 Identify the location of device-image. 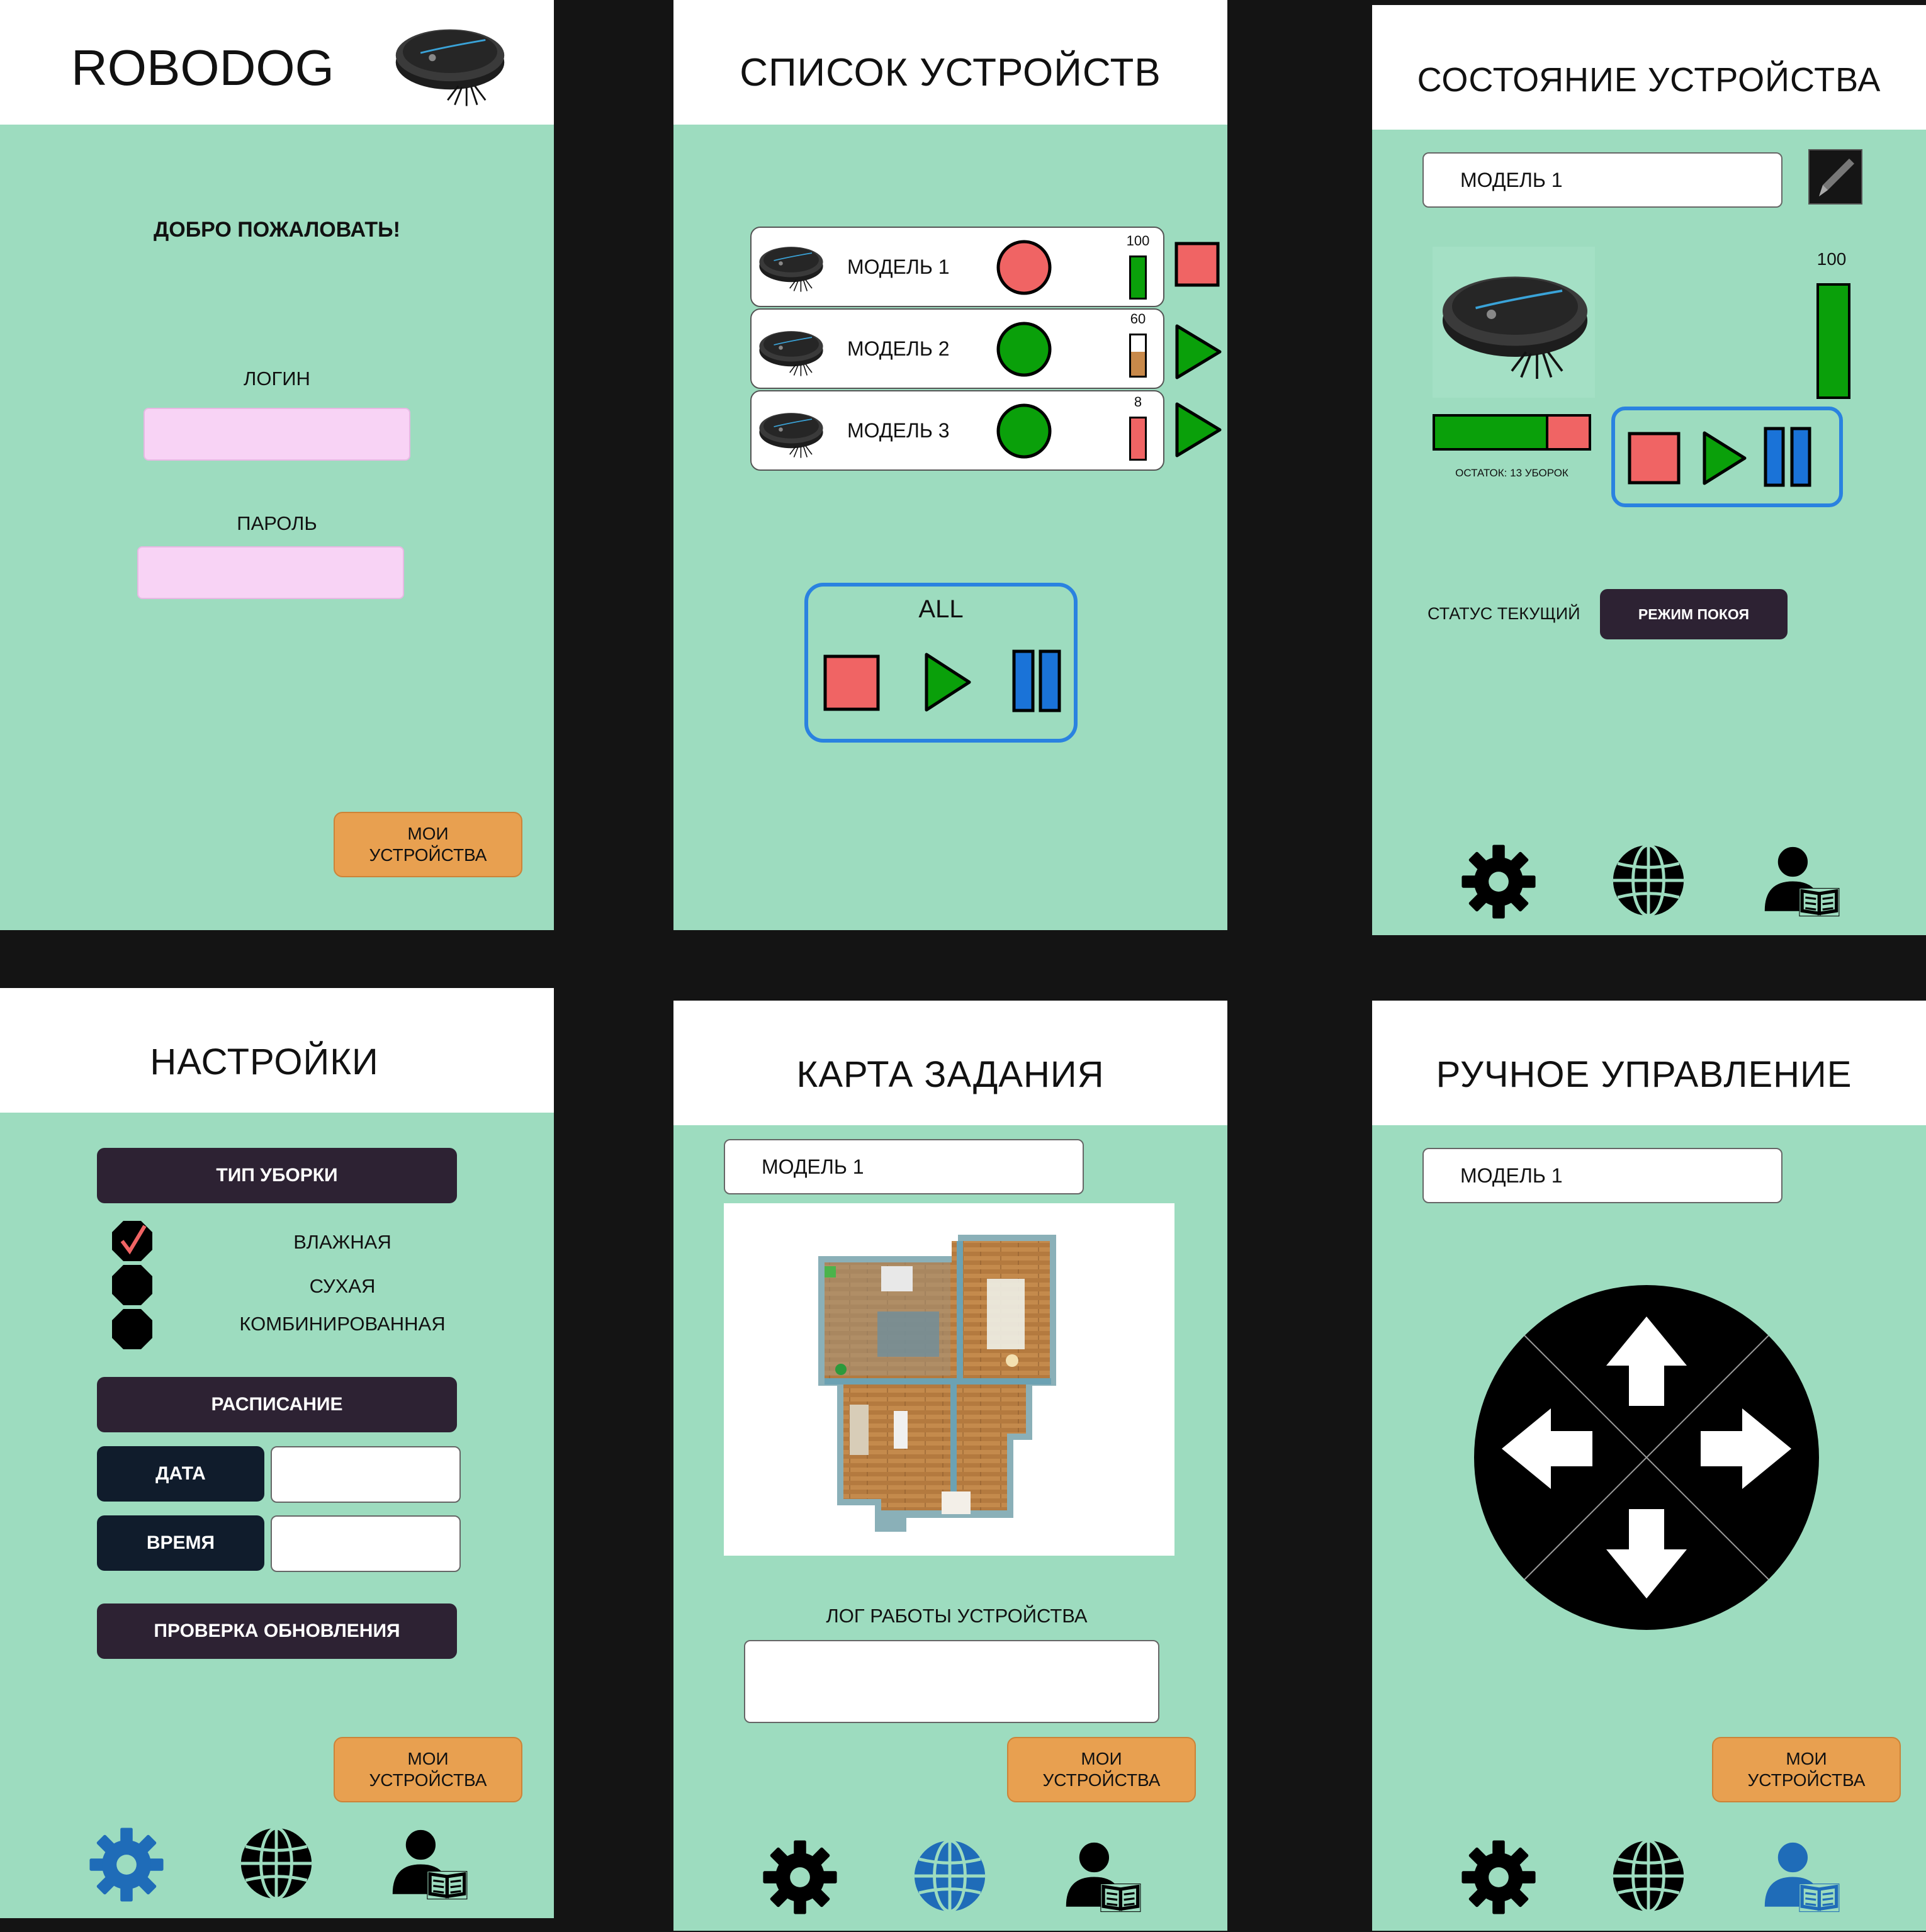
(1514, 322).